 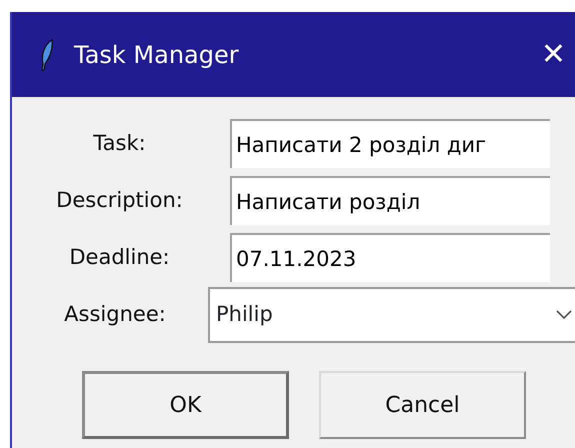 What do you see at coordinates (391, 314) in the screenshot?
I see `assignee-dropdown: Philip` at bounding box center [391, 314].